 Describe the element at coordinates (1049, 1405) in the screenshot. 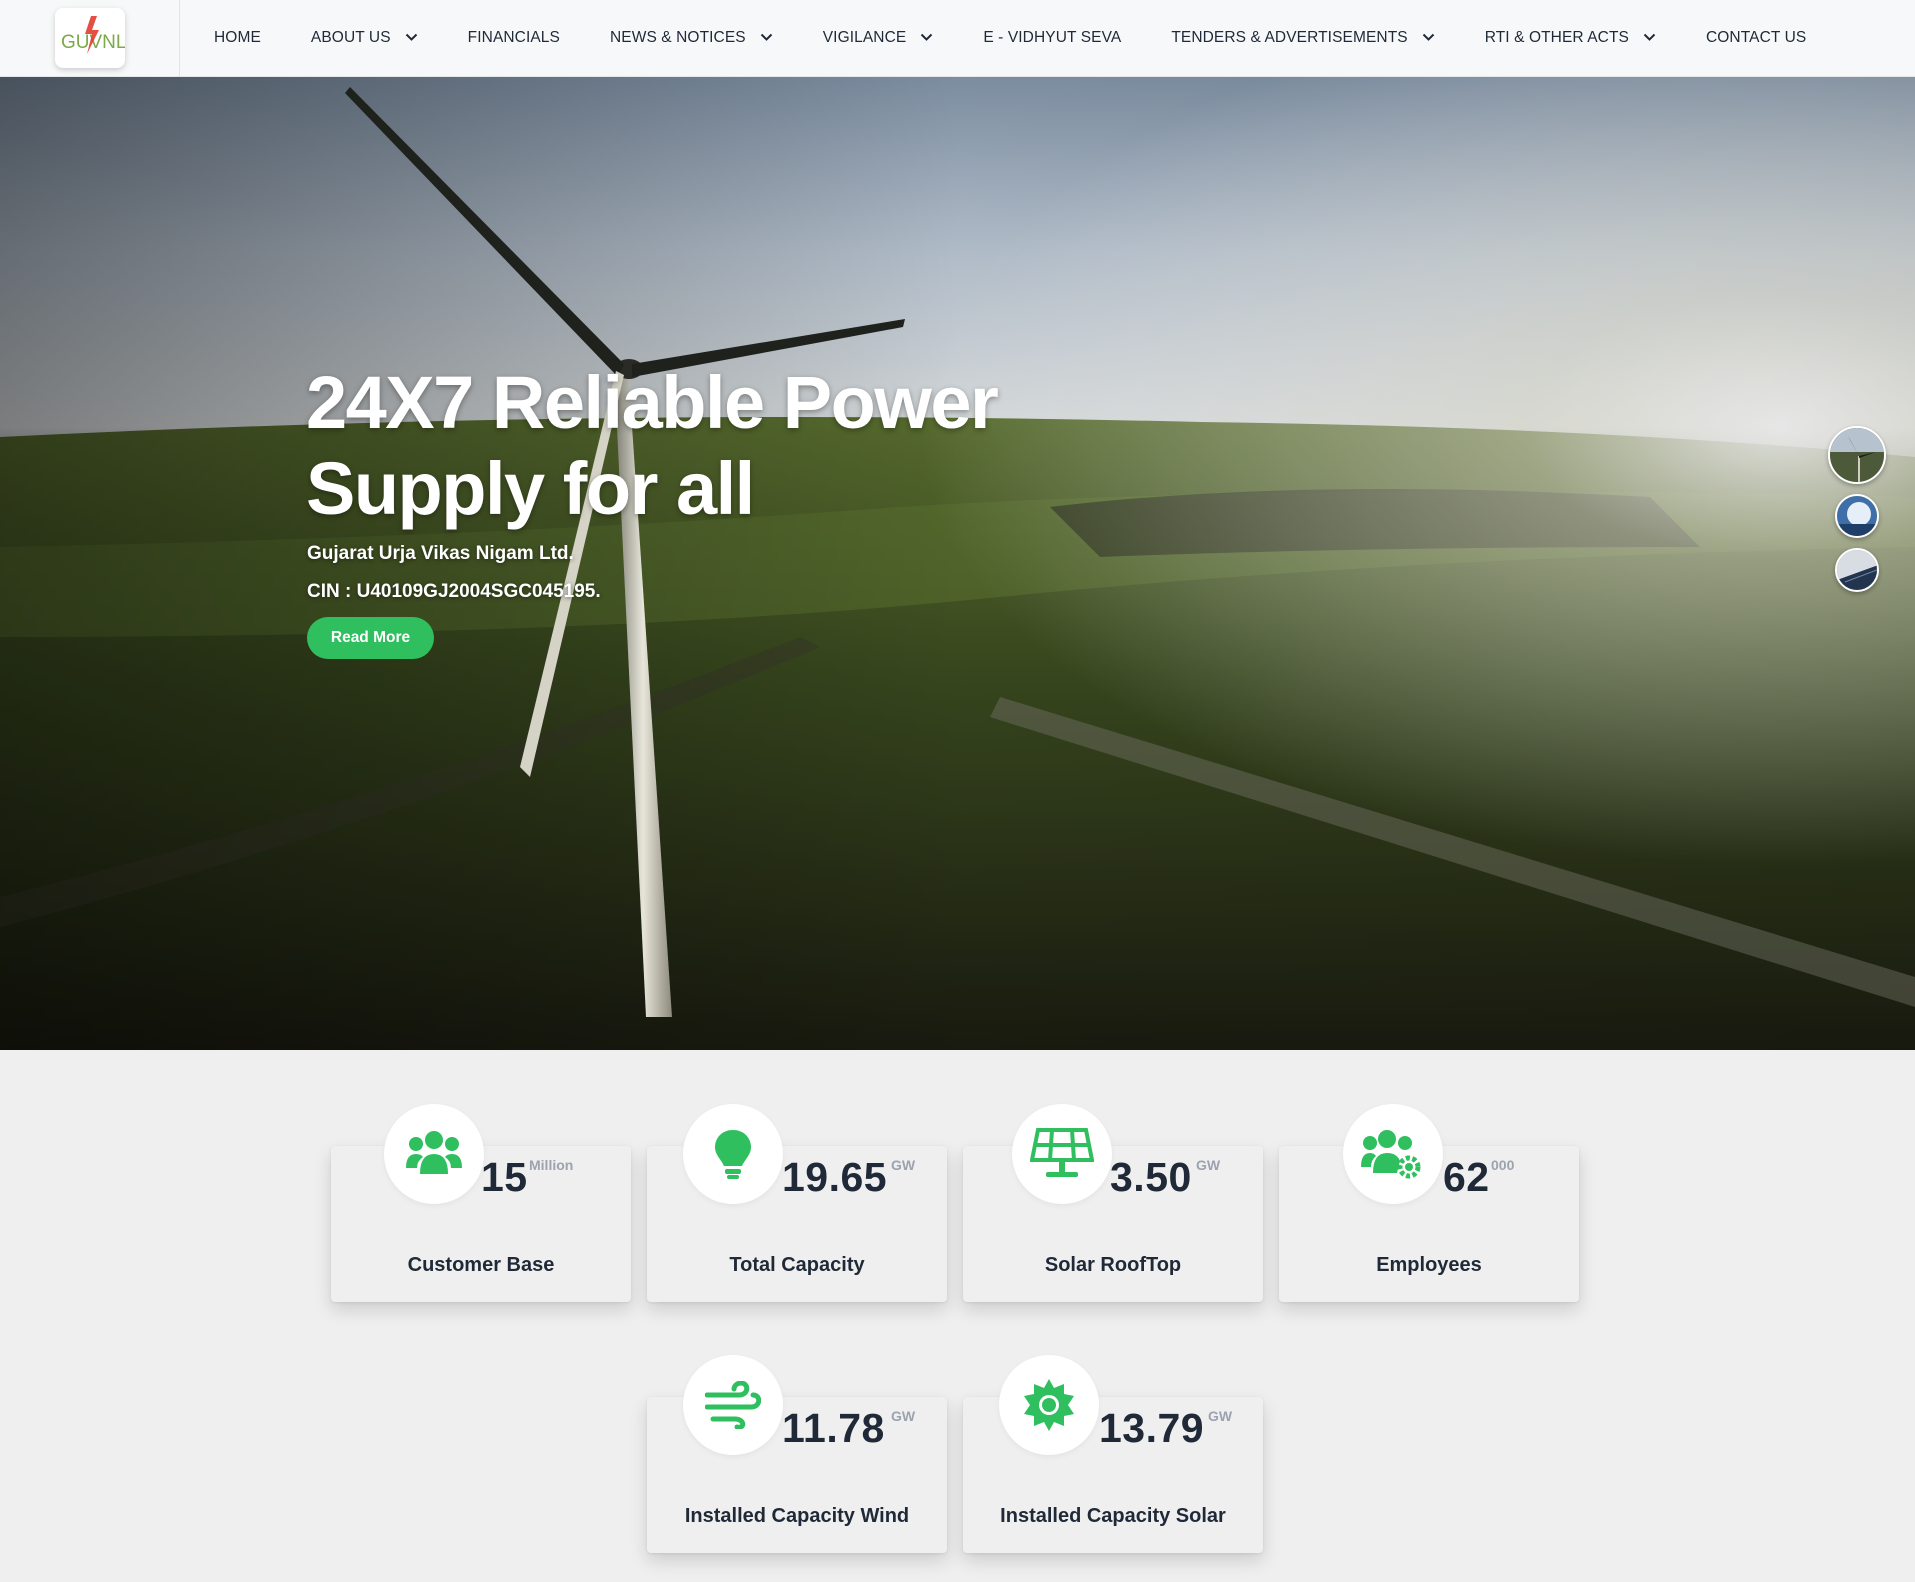

I see `sun-icon` at that location.